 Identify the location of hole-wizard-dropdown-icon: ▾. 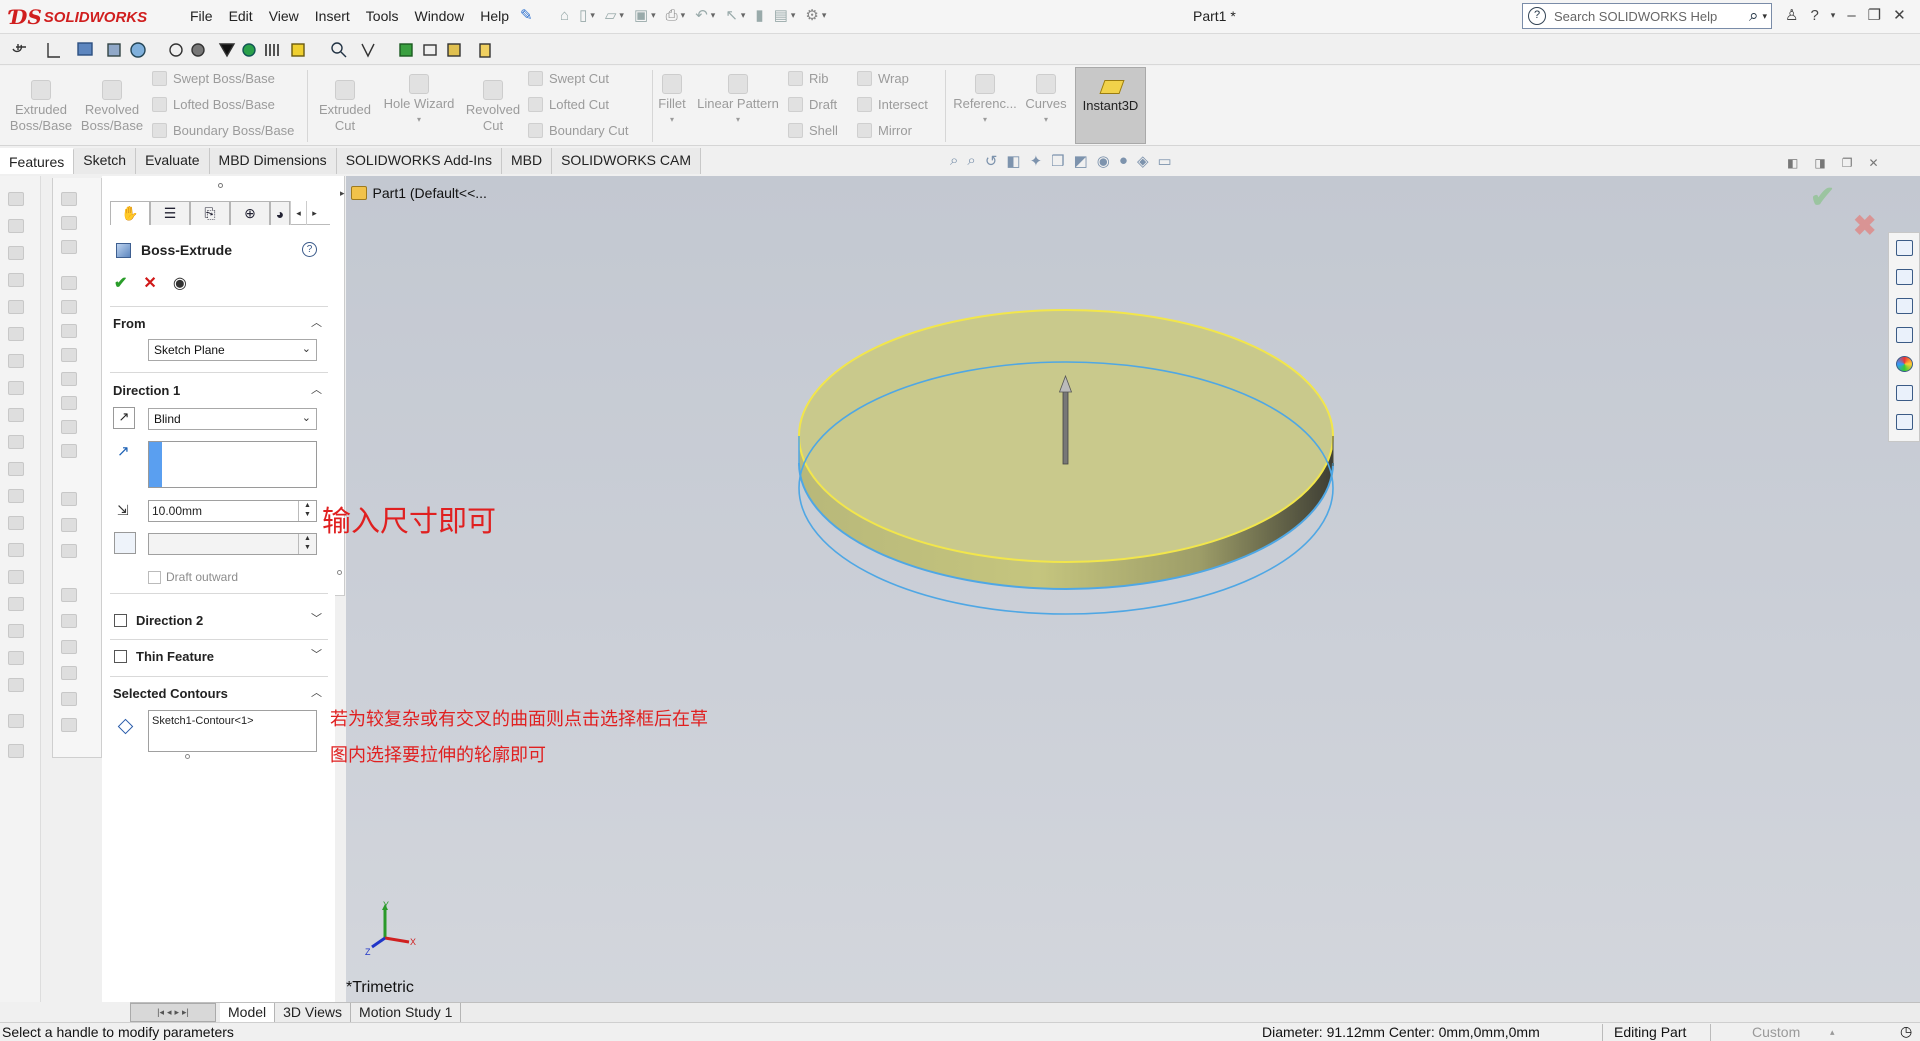
(419, 120).